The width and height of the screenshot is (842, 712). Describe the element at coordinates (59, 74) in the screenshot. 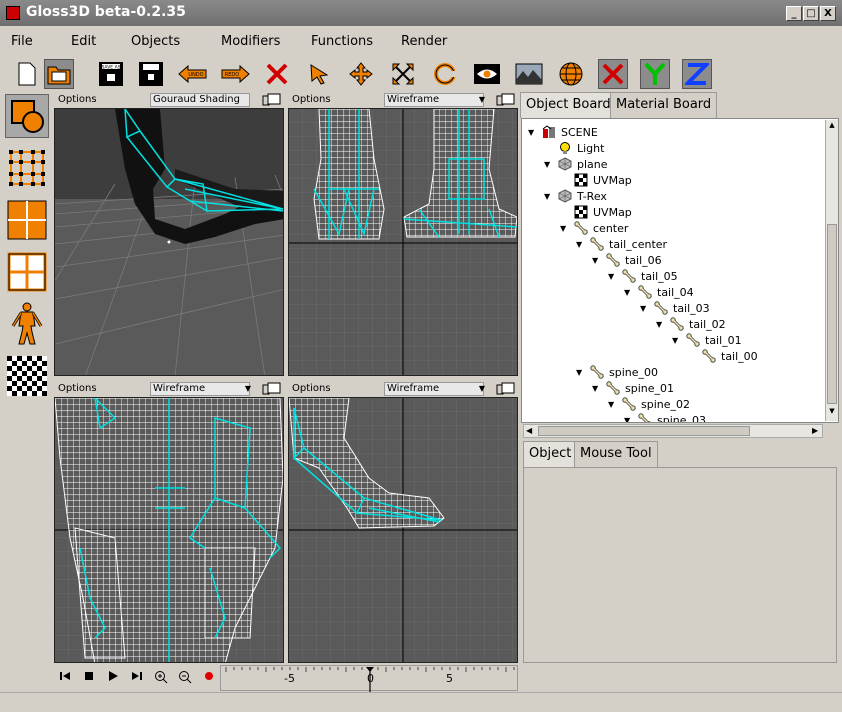

I see `open-file-button` at that location.